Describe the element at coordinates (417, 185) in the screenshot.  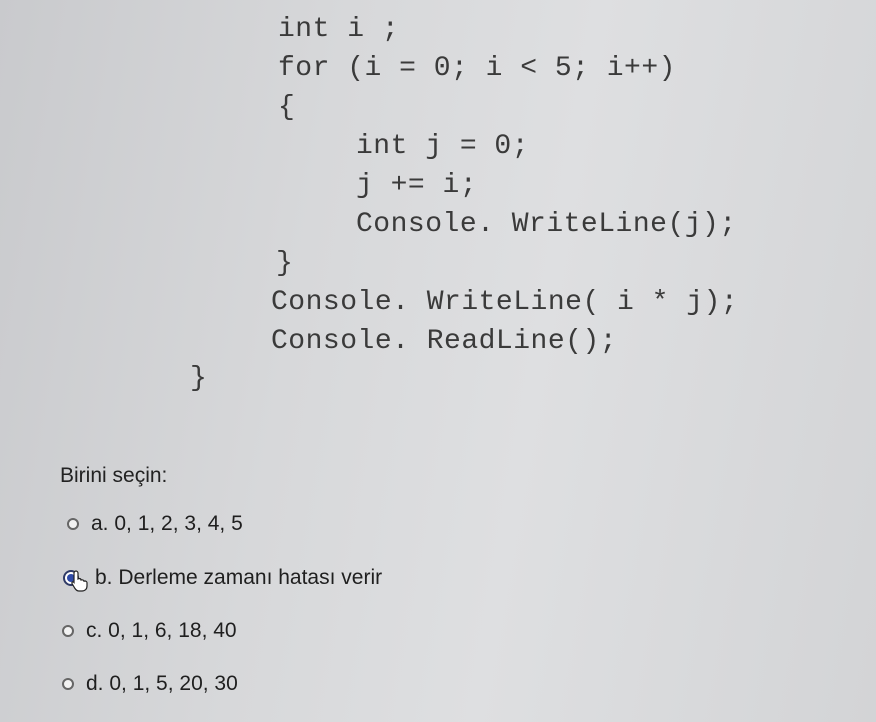
I see `code-line-5: j += i;` at that location.